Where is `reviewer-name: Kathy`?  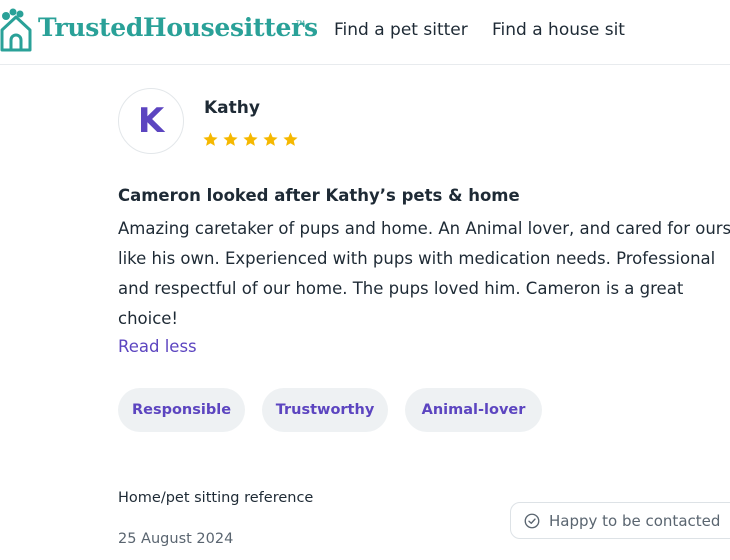
reviewer-name: Kathy is located at coordinates (232, 108).